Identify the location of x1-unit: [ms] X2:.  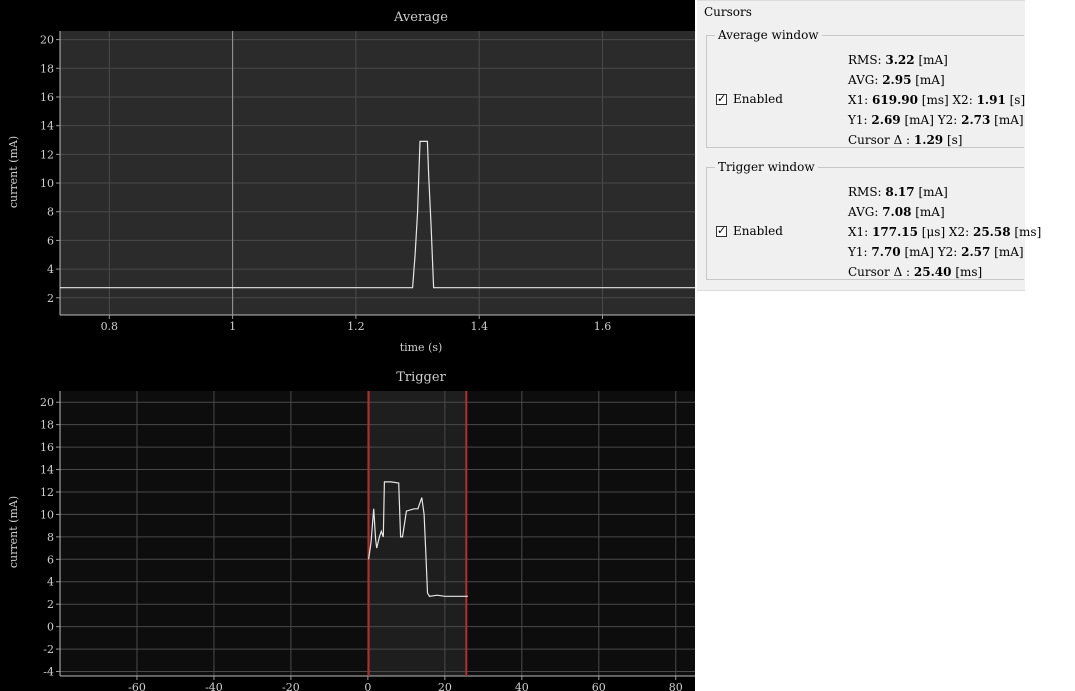
(947, 100).